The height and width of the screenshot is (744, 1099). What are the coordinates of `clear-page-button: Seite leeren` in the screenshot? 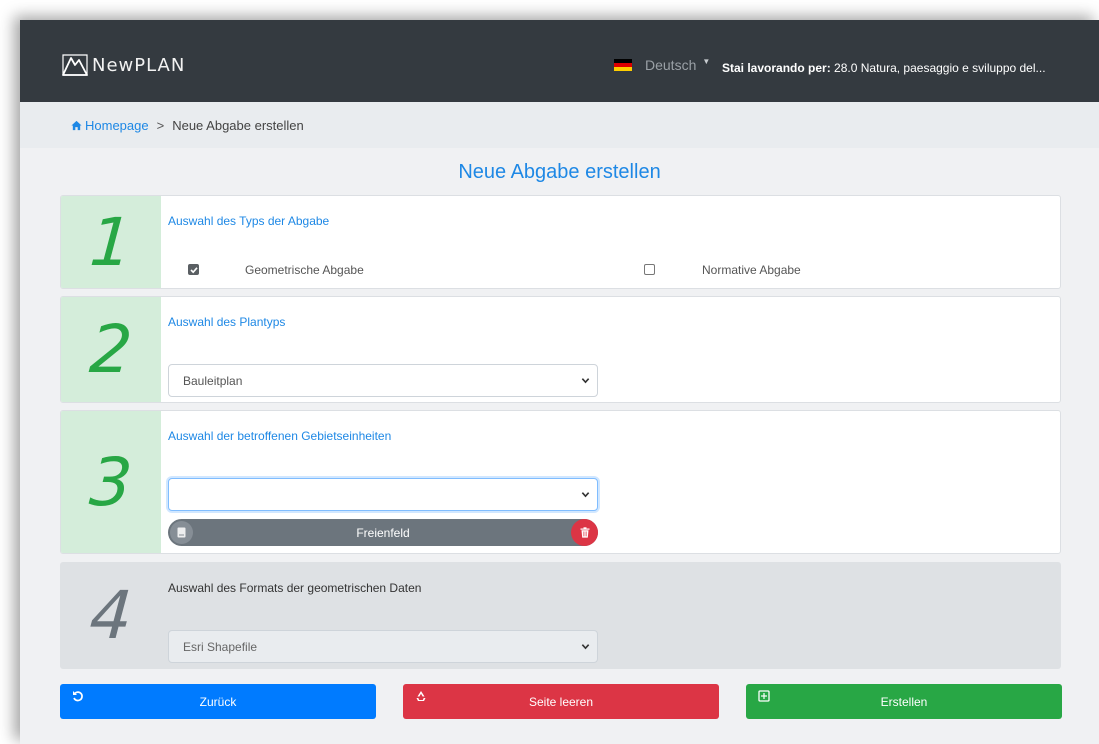 It's located at (561, 701).